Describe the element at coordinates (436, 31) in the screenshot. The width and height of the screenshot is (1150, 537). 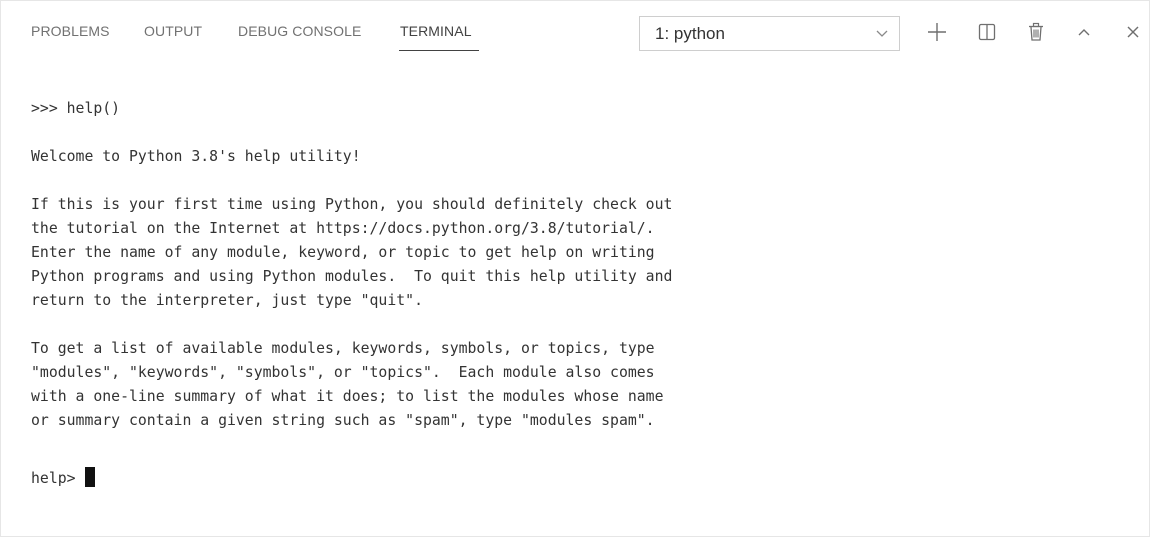
I see `tab-terminal: TERMINAL` at that location.